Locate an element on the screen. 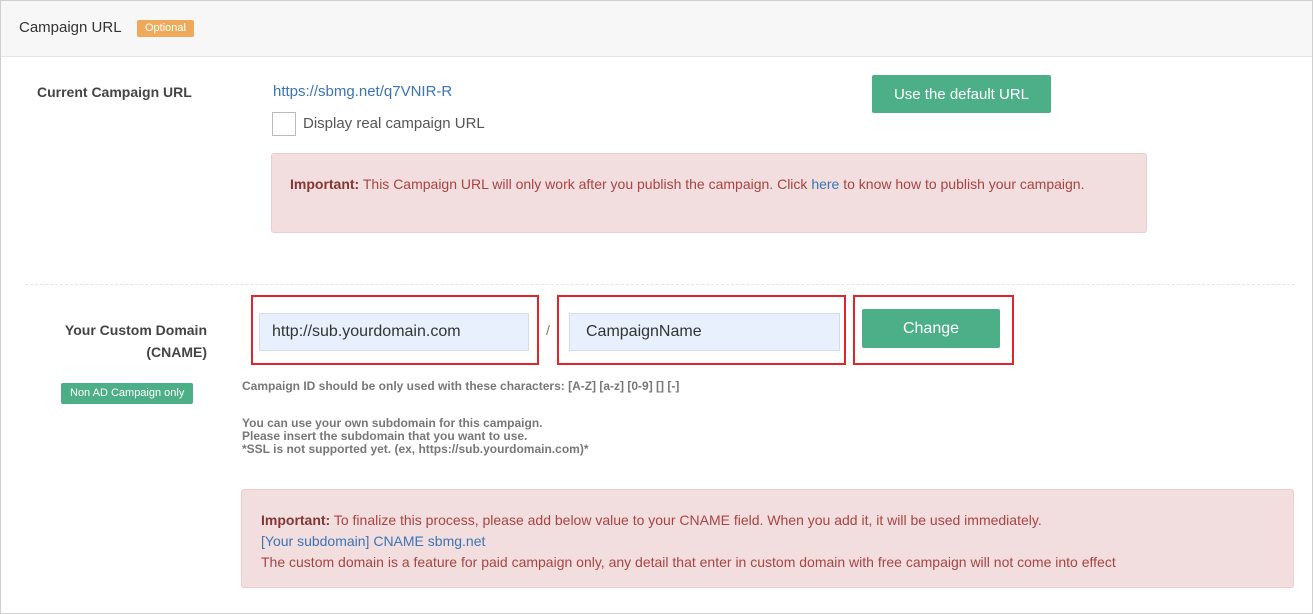 Image resolution: width=1313 pixels, height=614 pixels. campaign-url-link: https://sbmg.net/q7VNIR-R is located at coordinates (362, 91).